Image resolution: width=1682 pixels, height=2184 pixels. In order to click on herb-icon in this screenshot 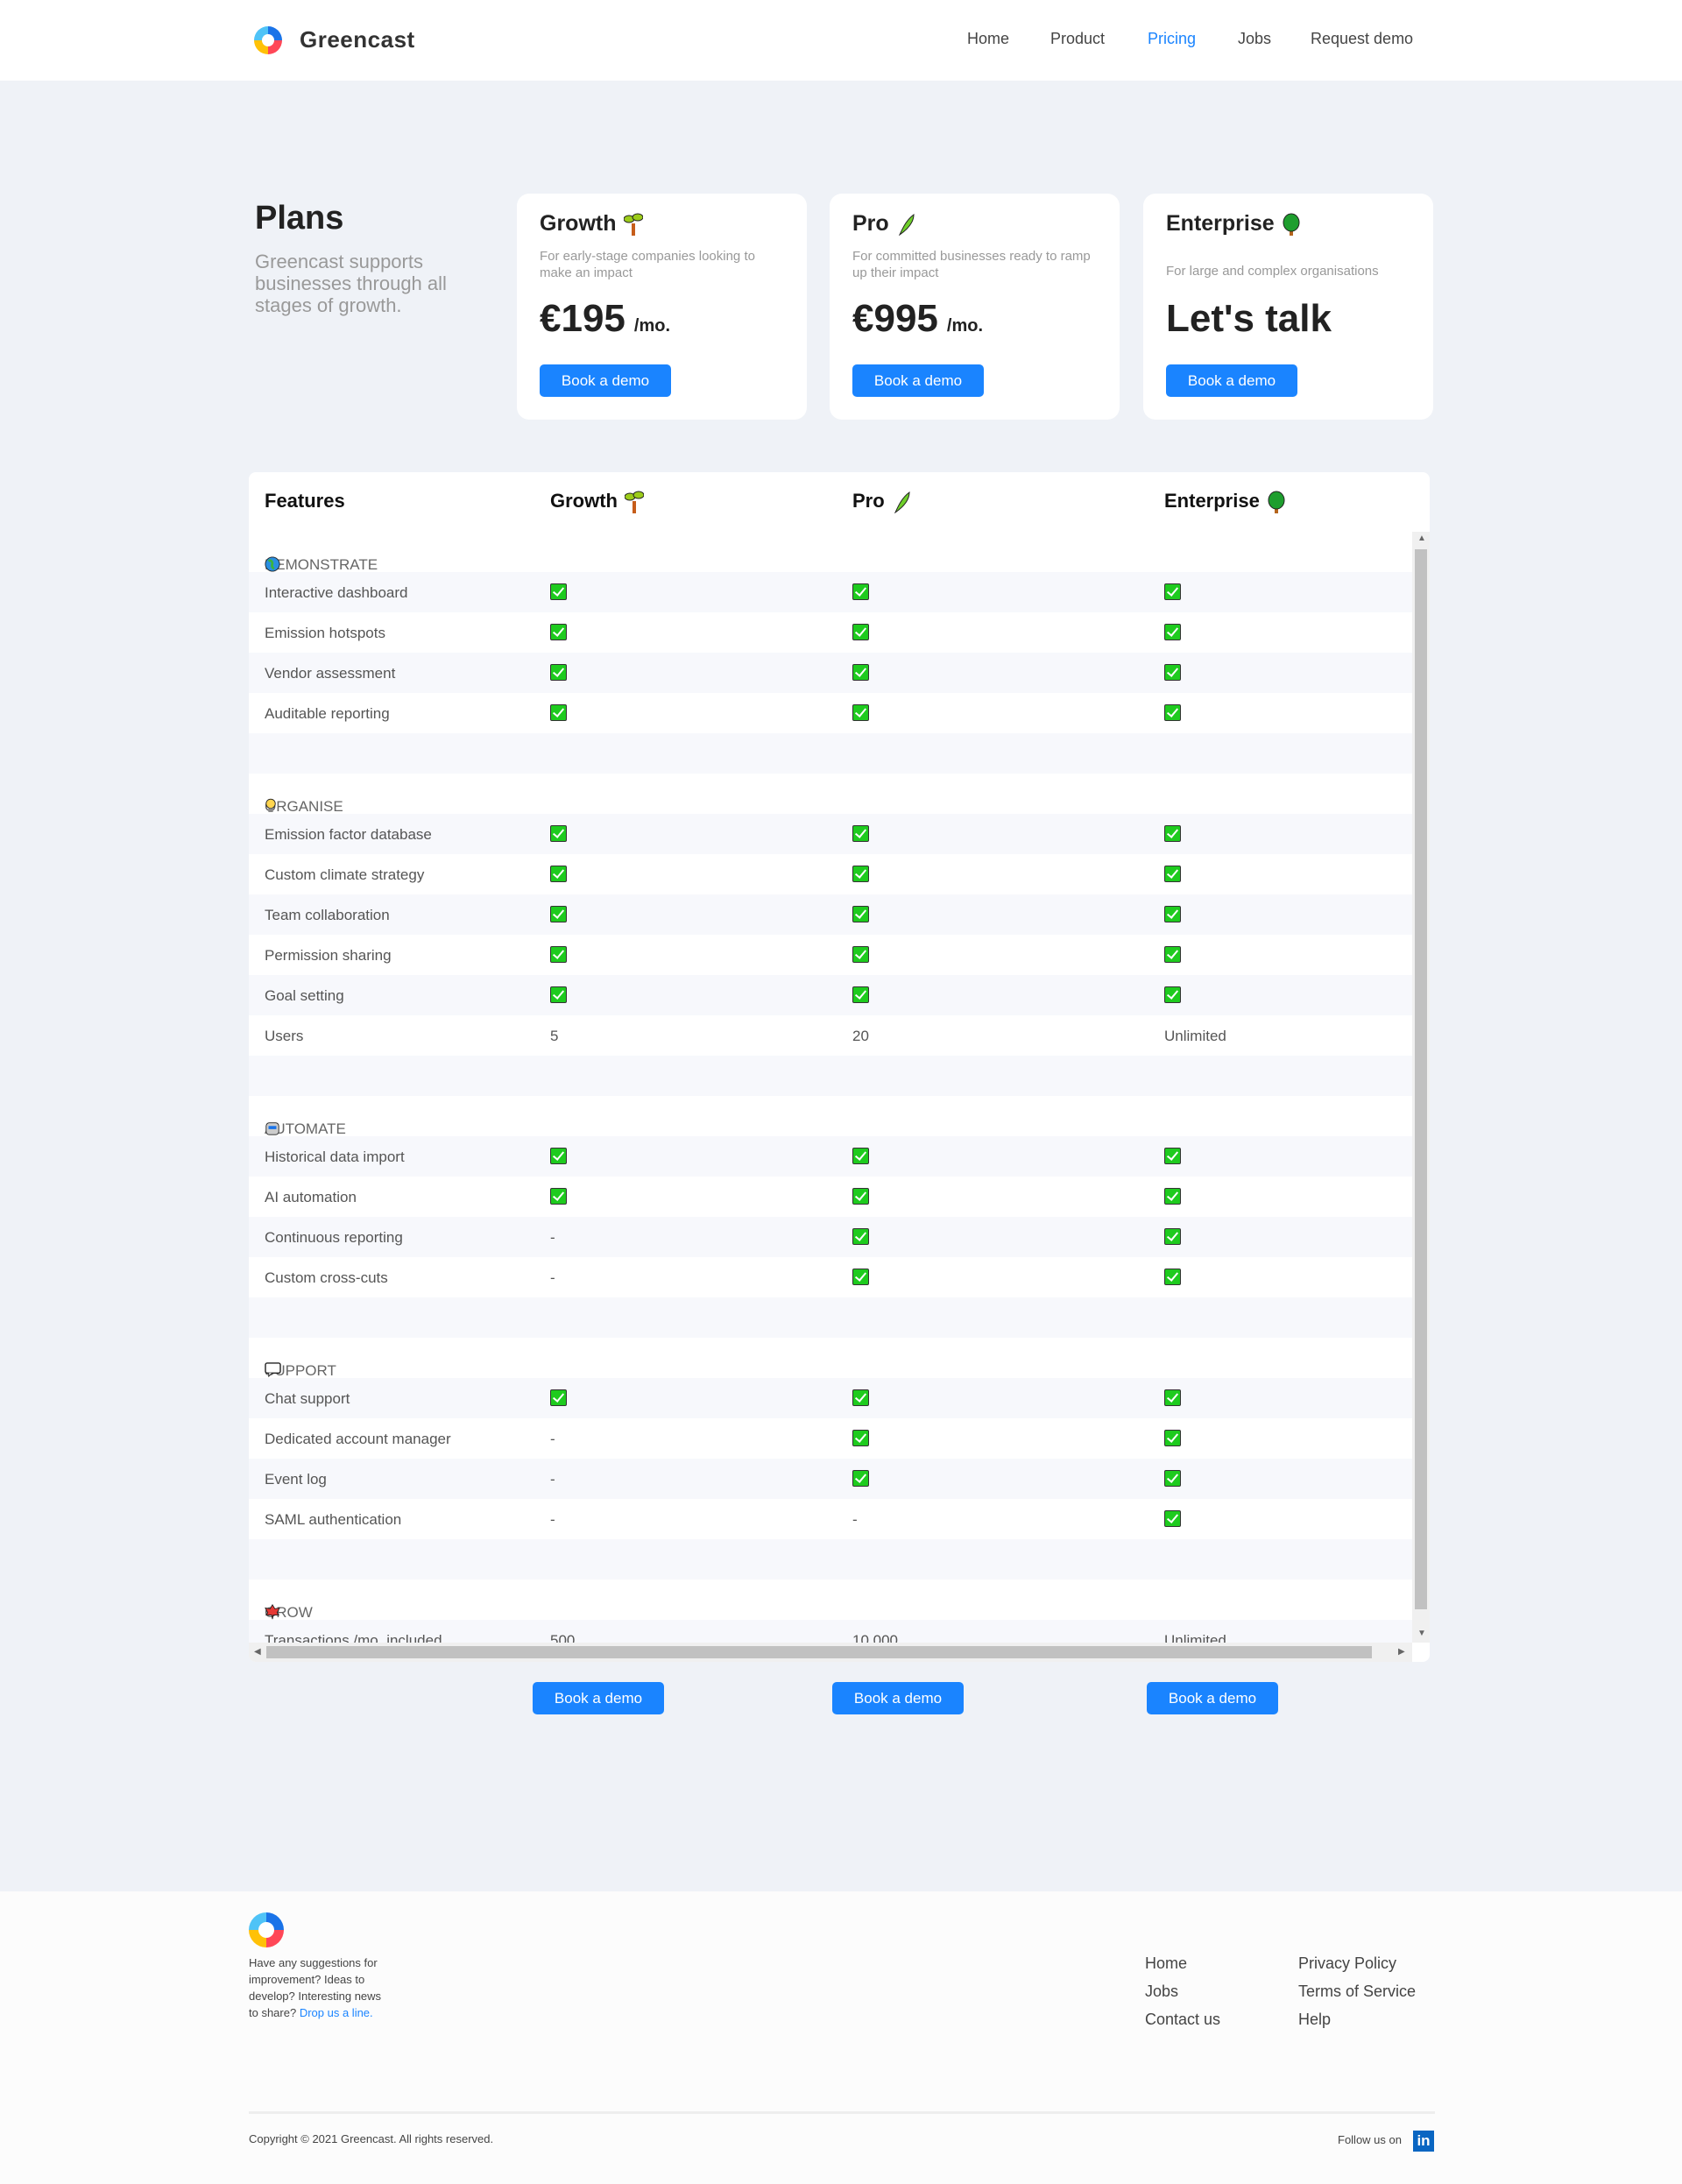, I will do `click(905, 225)`.